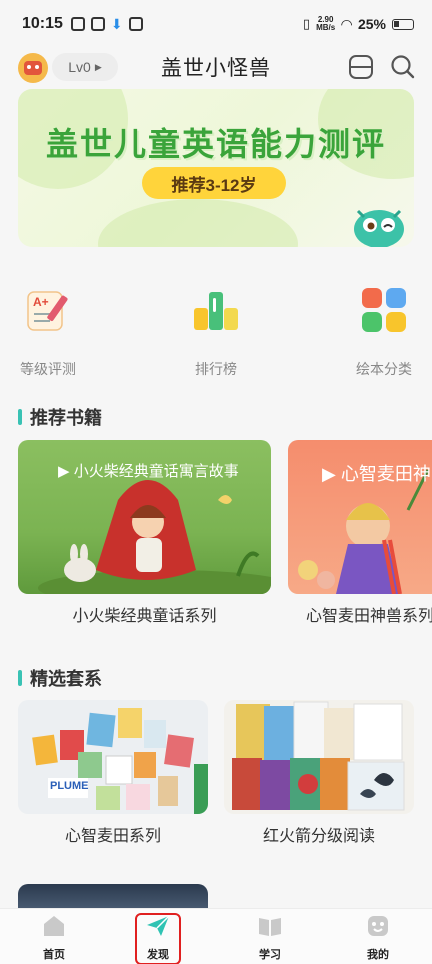  What do you see at coordinates (216, 936) in the screenshot?
I see `bottom-nav: 首页 发现 学习 我的` at bounding box center [216, 936].